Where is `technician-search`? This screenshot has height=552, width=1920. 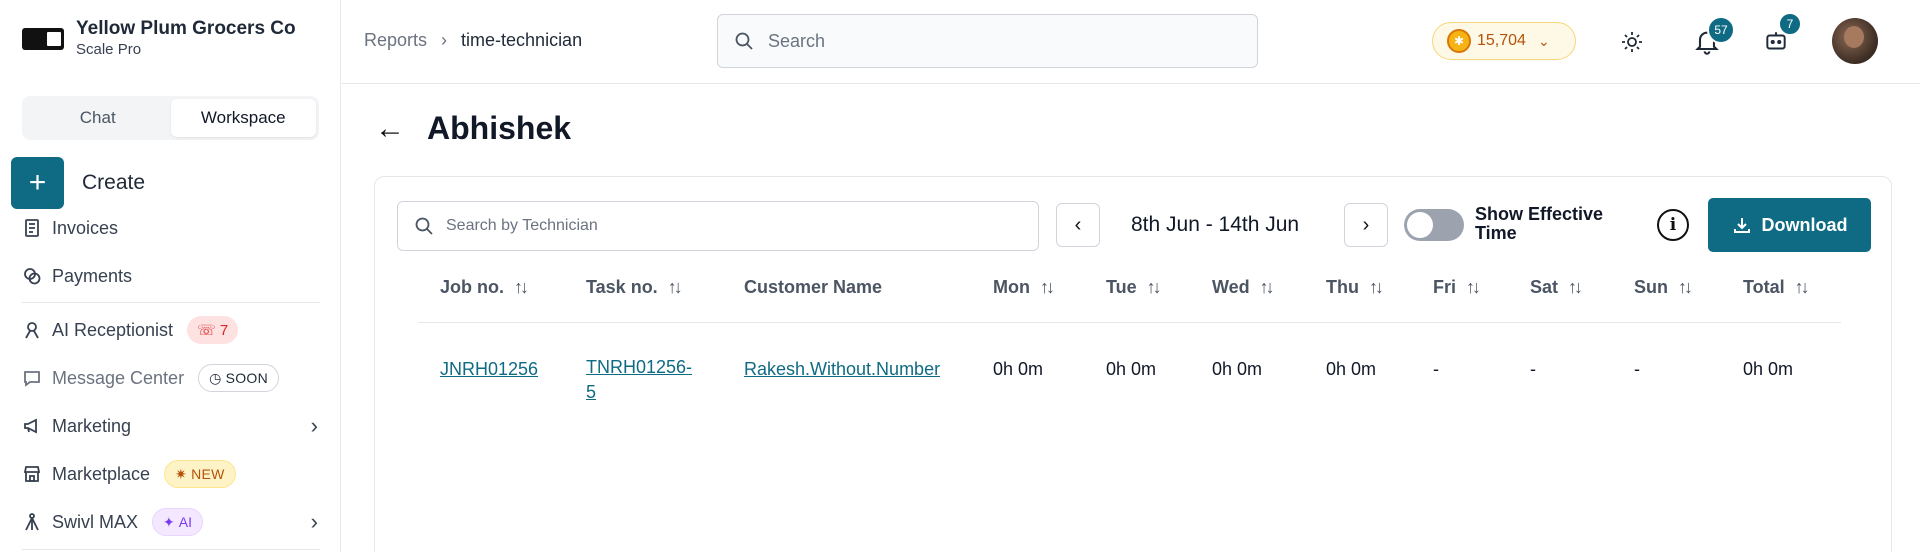
technician-search is located at coordinates (718, 226).